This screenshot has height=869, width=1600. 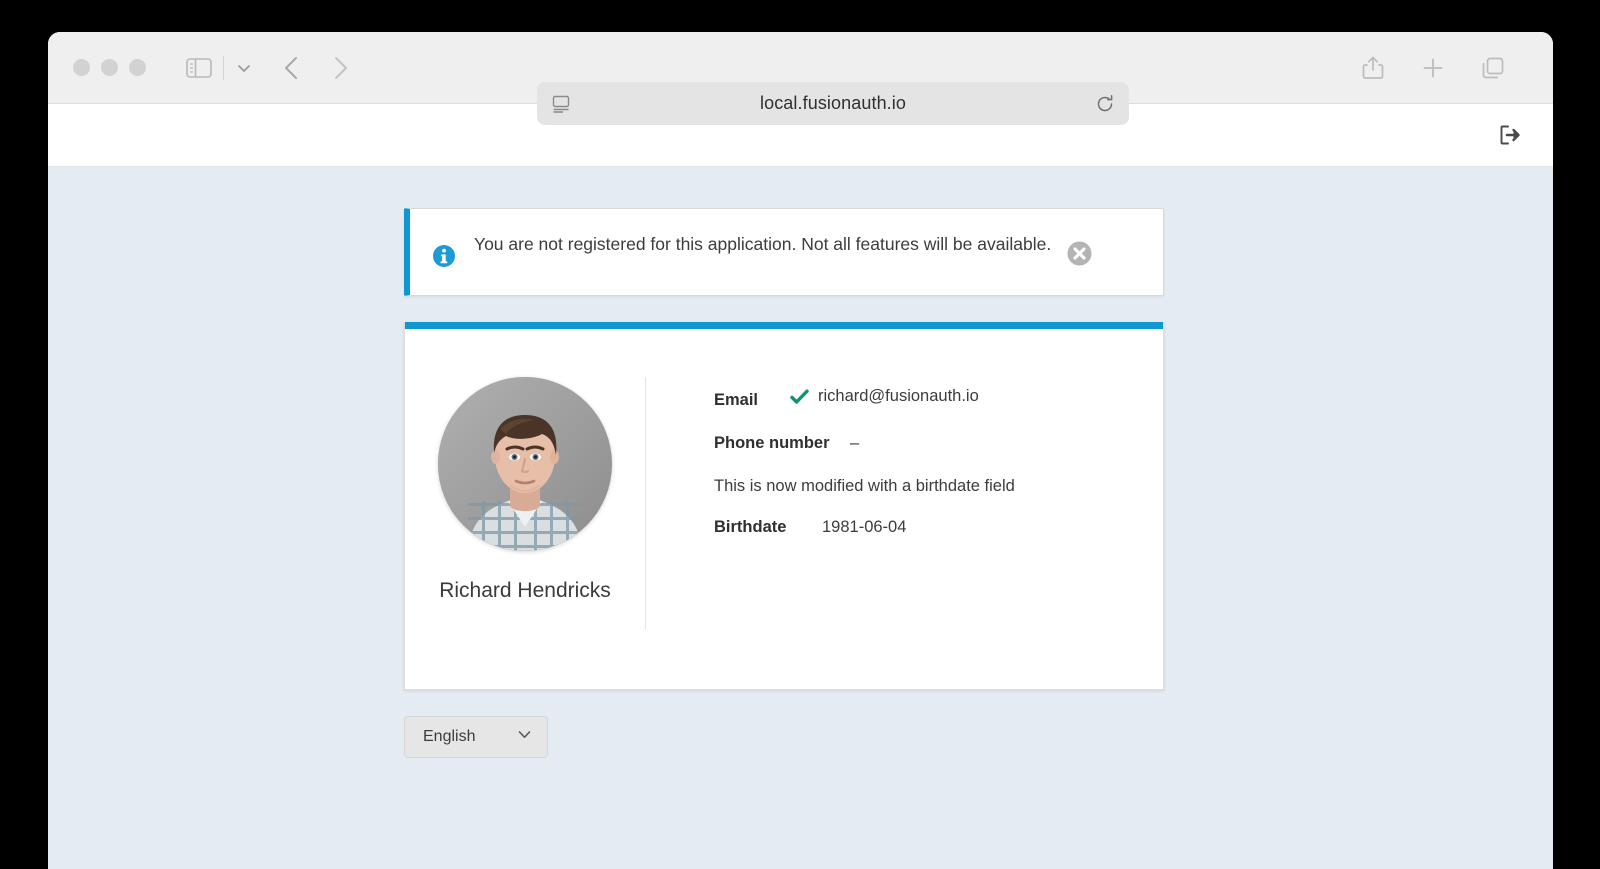 What do you see at coordinates (292, 68) in the screenshot?
I see `back-chevron-icon` at bounding box center [292, 68].